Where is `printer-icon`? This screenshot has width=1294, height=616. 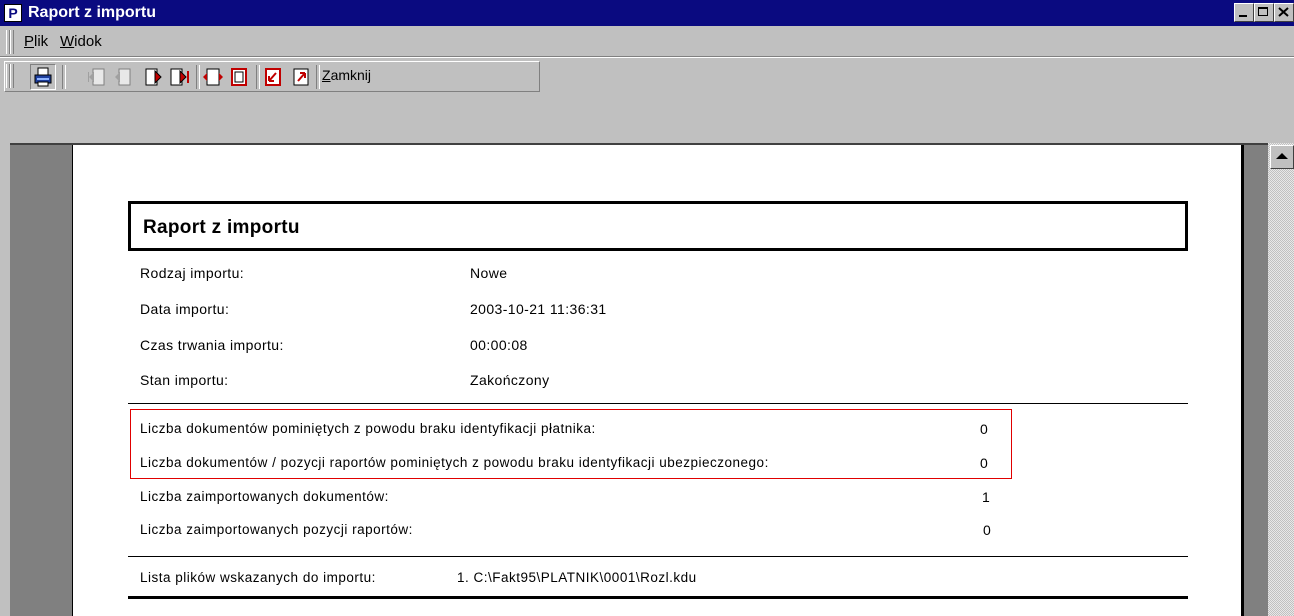
printer-icon is located at coordinates (43, 77).